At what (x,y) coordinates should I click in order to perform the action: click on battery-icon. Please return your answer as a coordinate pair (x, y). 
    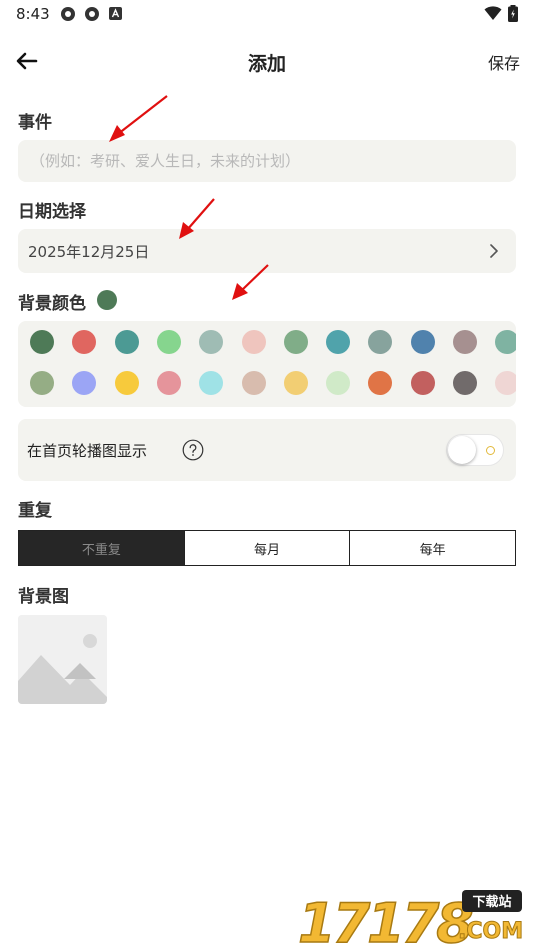
    Looking at the image, I should click on (513, 13).